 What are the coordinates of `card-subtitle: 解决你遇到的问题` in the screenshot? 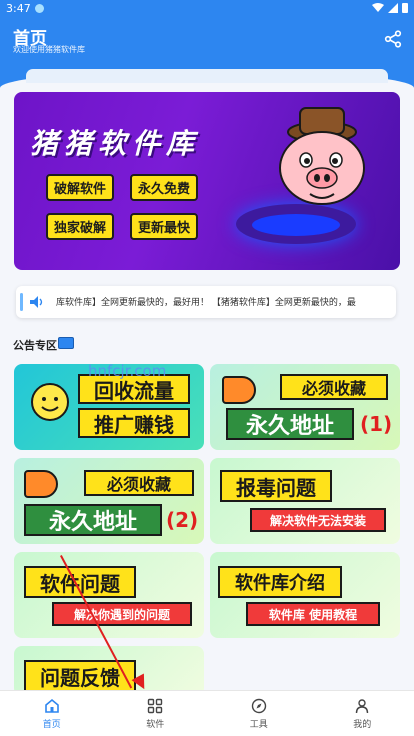 It's located at (122, 614).